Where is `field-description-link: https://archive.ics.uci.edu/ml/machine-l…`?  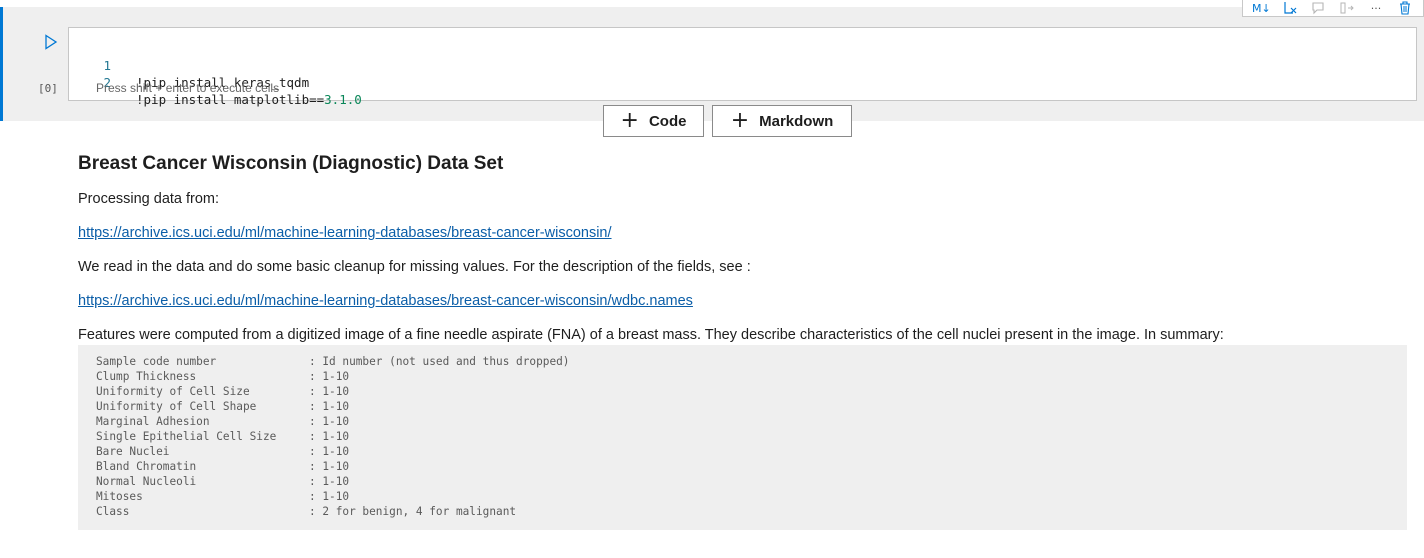 field-description-link: https://archive.ics.uci.edu/ml/machine-l… is located at coordinates (385, 301).